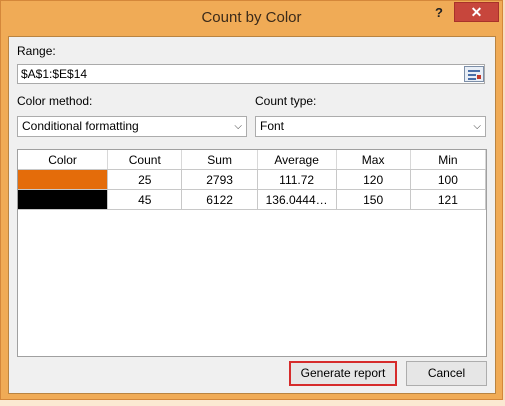 This screenshot has height=406, width=505. What do you see at coordinates (343, 373) in the screenshot?
I see `generate-report-button: Generate report` at bounding box center [343, 373].